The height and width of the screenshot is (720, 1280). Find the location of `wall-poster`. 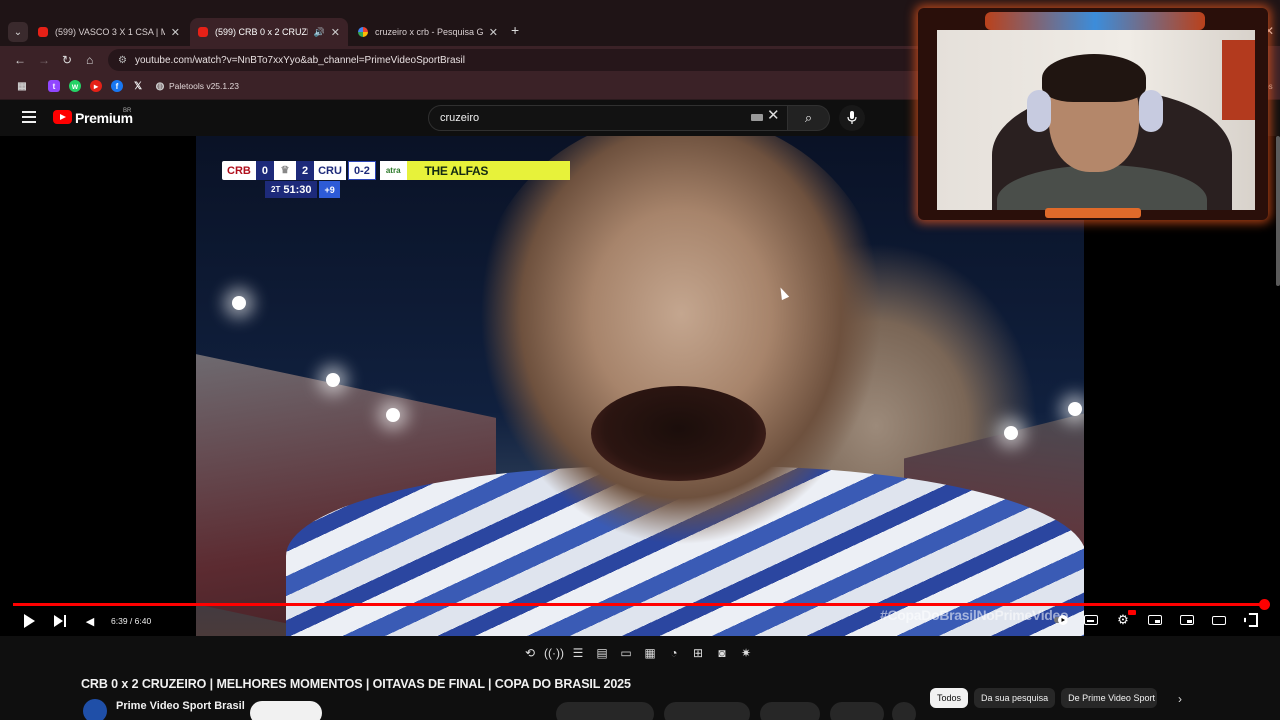

wall-poster is located at coordinates (1238, 80).